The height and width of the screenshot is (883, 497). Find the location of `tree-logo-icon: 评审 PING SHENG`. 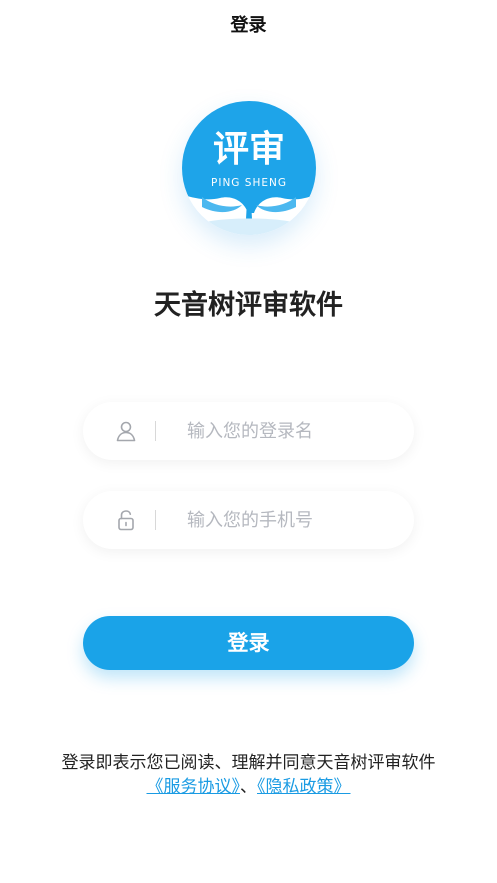

tree-logo-icon: 评审 PING SHENG is located at coordinates (249, 168).